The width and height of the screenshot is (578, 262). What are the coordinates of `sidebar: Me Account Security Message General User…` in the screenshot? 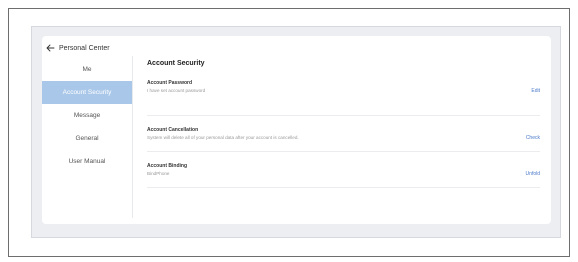 It's located at (87, 137).